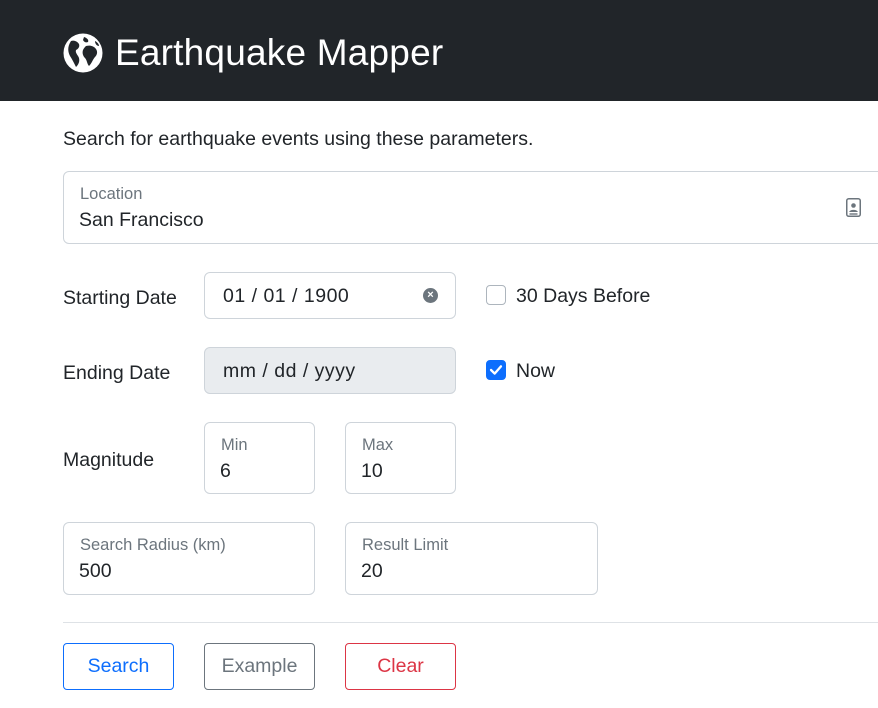 The height and width of the screenshot is (708, 878). I want to click on divider, so click(470, 622).